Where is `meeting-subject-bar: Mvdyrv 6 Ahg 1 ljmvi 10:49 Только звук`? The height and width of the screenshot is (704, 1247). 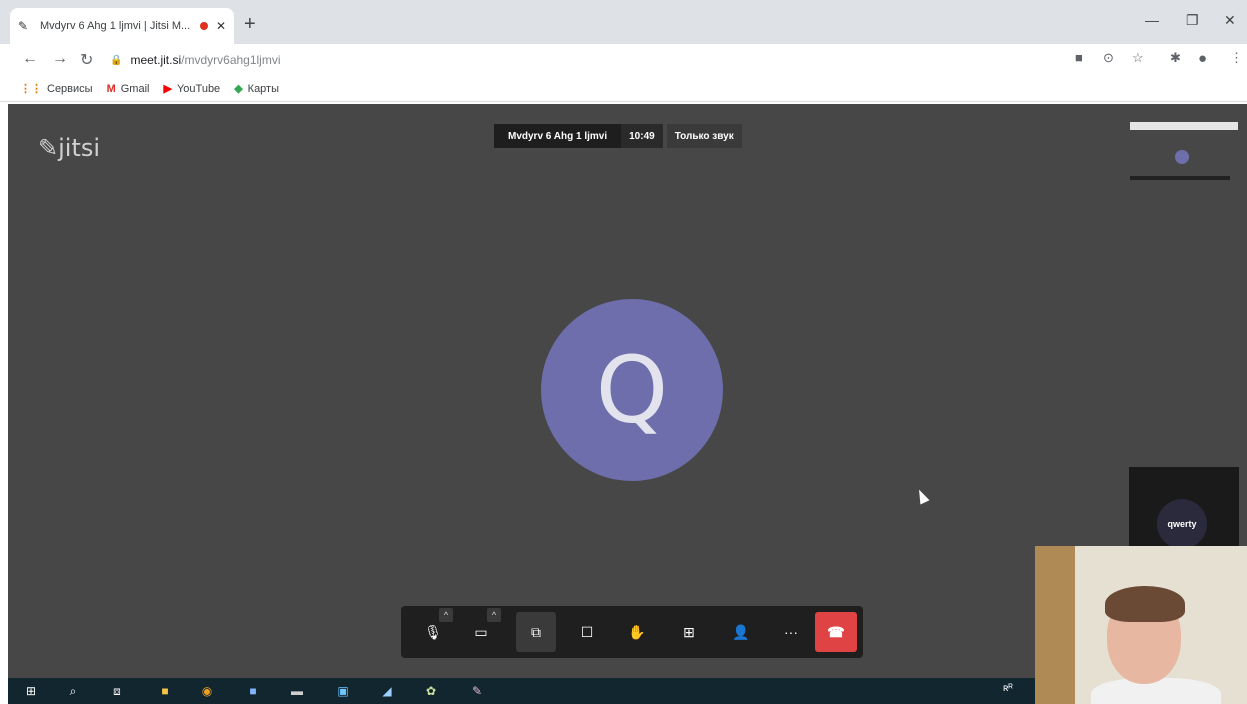 meeting-subject-bar: Mvdyrv 6 Ahg 1 ljmvi 10:49 Только звук is located at coordinates (618, 136).